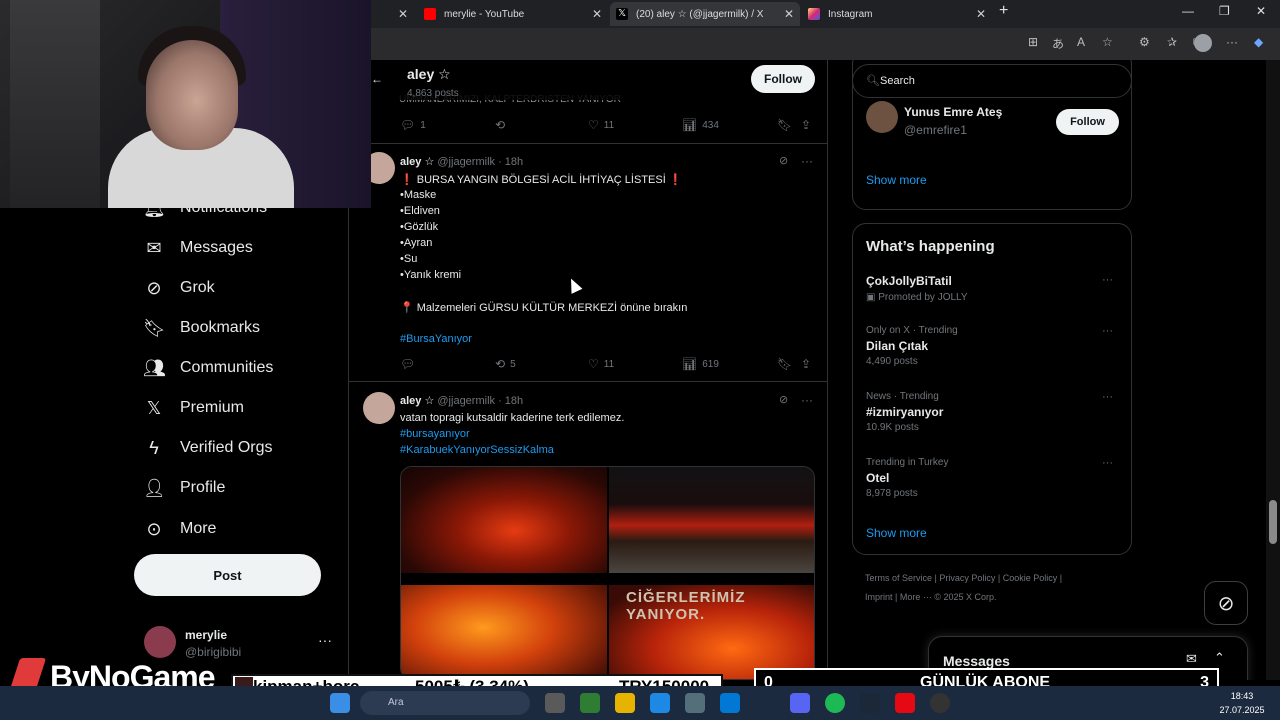 Image resolution: width=1280 pixels, height=720 pixels. What do you see at coordinates (1258, 42) in the screenshot?
I see `copilot-icon: ◆` at bounding box center [1258, 42].